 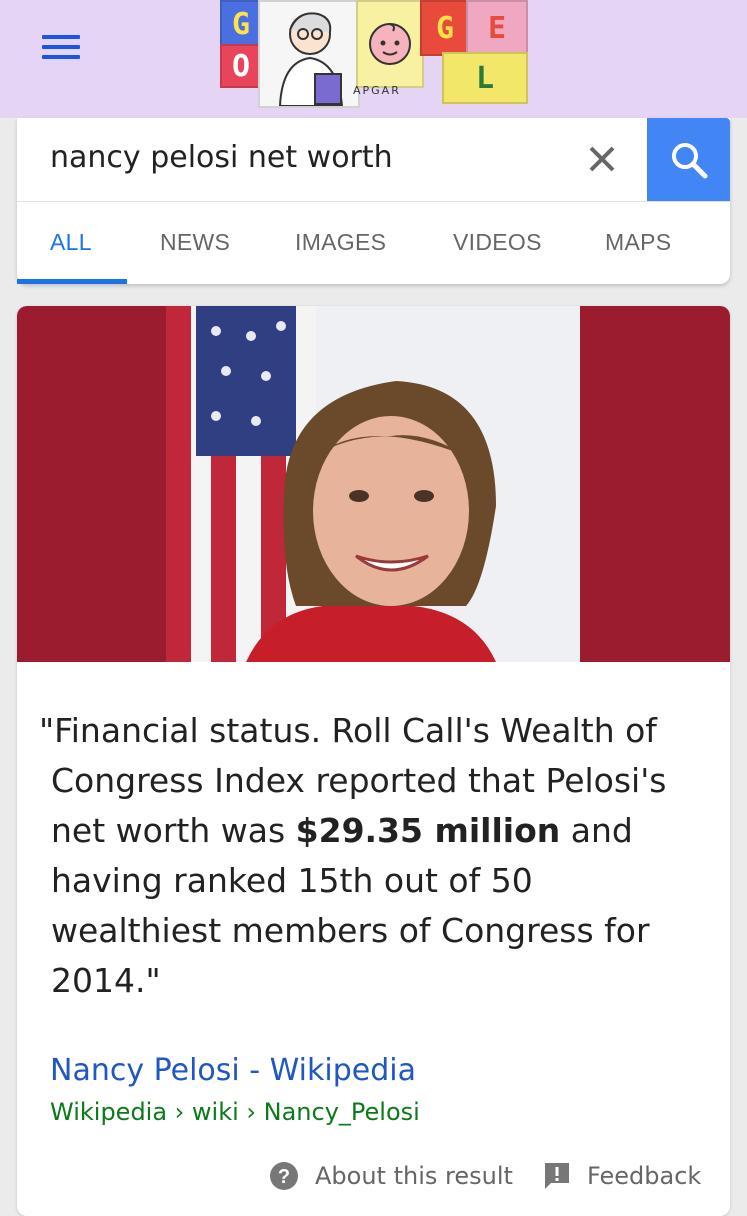 What do you see at coordinates (62, 47) in the screenshot?
I see `menu-icon` at bounding box center [62, 47].